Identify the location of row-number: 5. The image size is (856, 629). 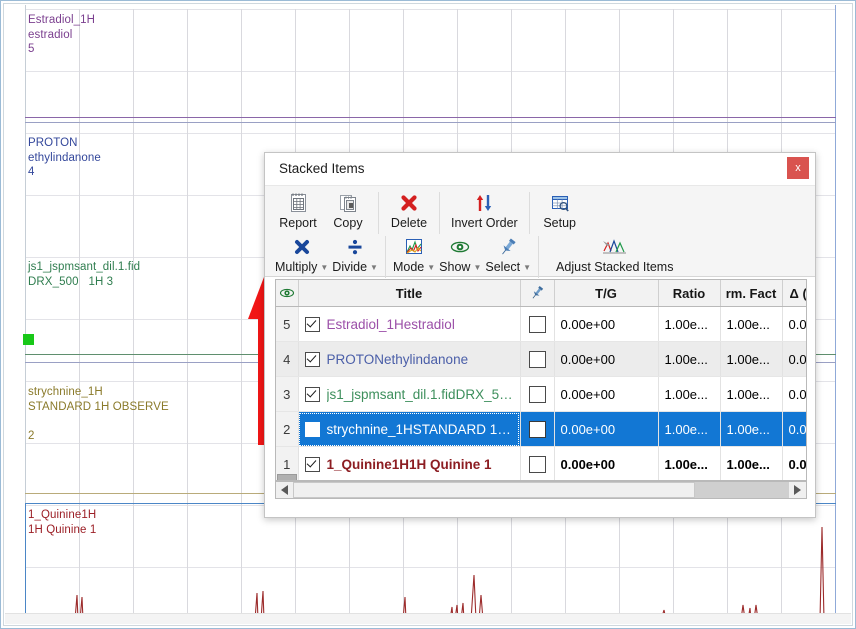
(287, 324).